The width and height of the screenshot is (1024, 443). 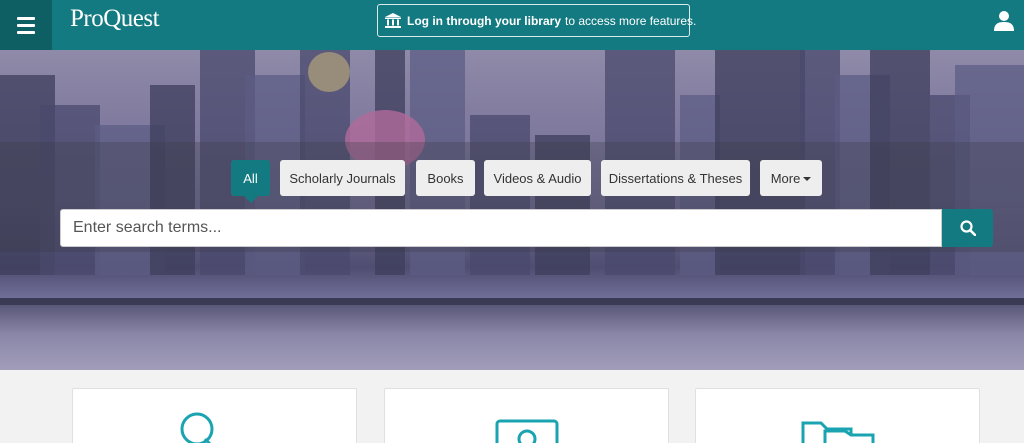 I want to click on user-icon, so click(x=1004, y=21).